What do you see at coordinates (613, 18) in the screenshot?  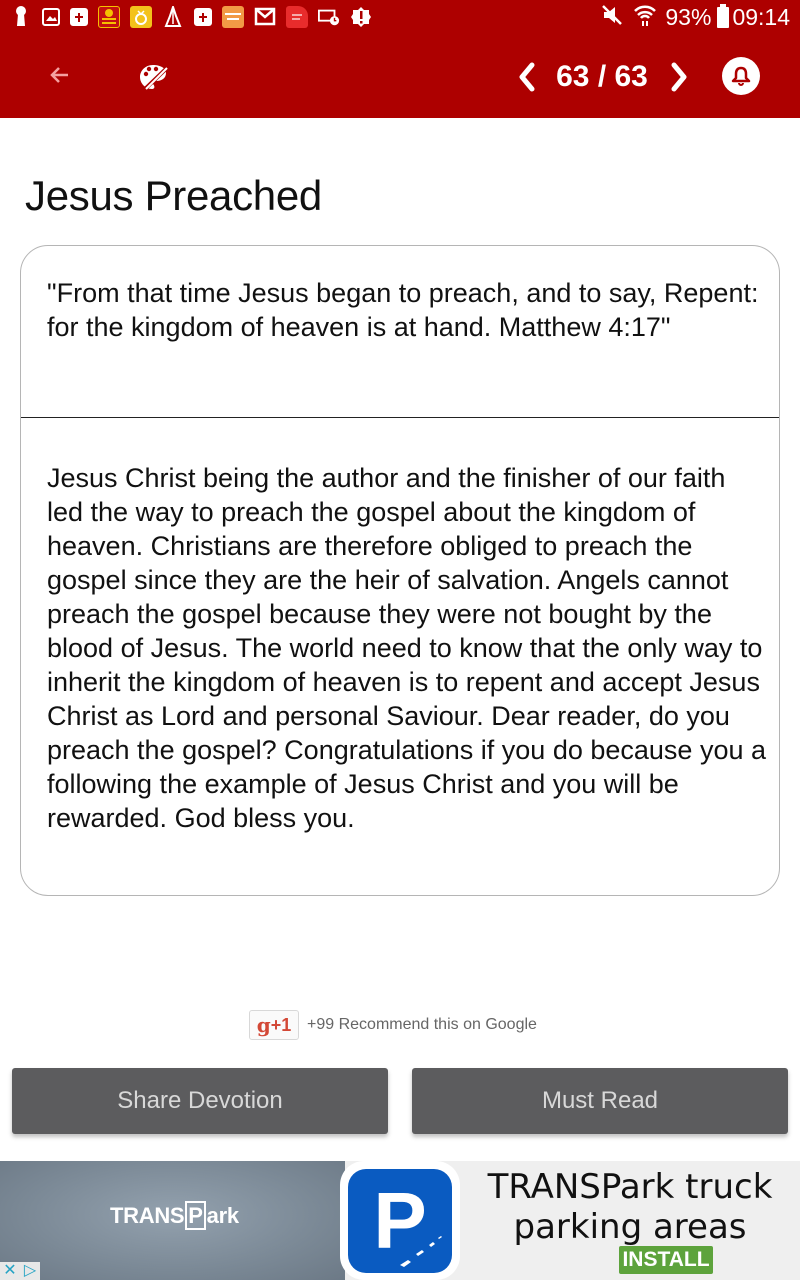 I see `mute-icon` at bounding box center [613, 18].